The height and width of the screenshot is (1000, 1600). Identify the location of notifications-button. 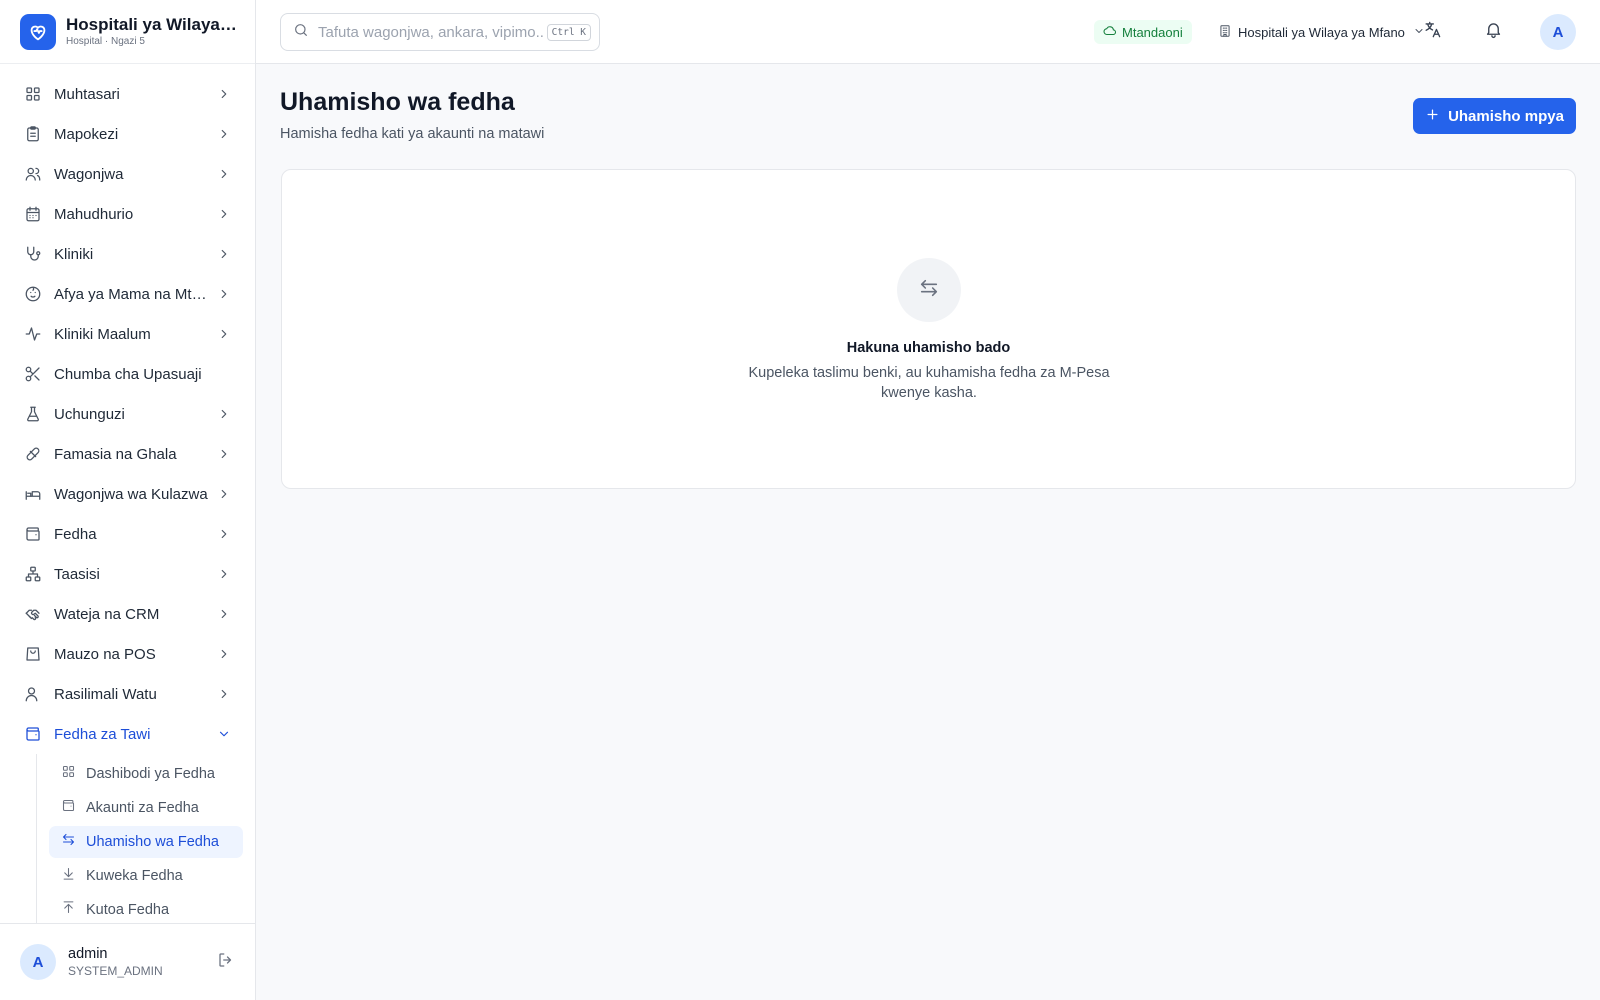
(1493, 32).